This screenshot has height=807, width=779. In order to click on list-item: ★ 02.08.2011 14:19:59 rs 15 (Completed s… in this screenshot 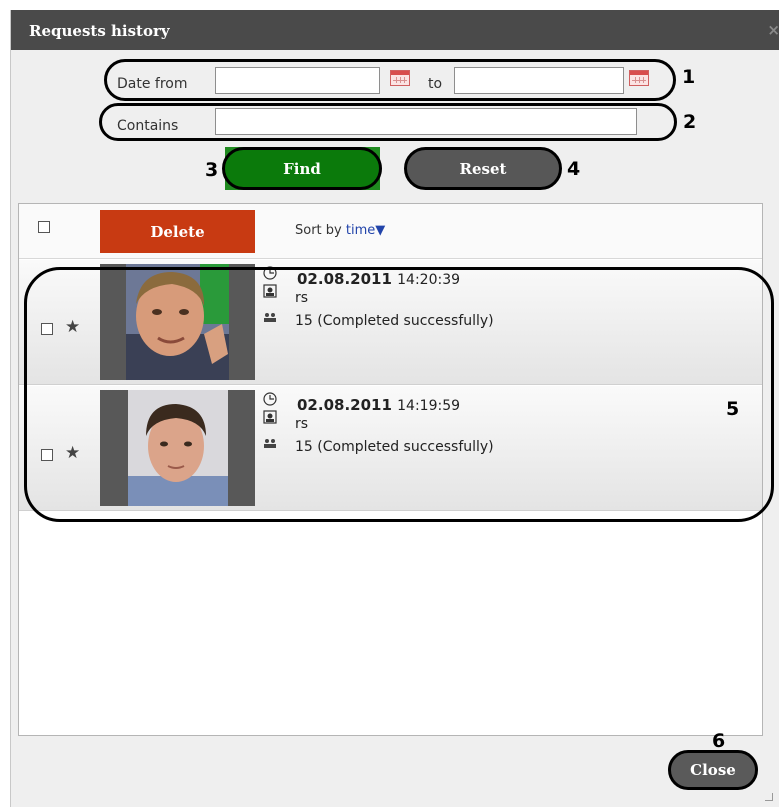, I will do `click(390, 448)`.